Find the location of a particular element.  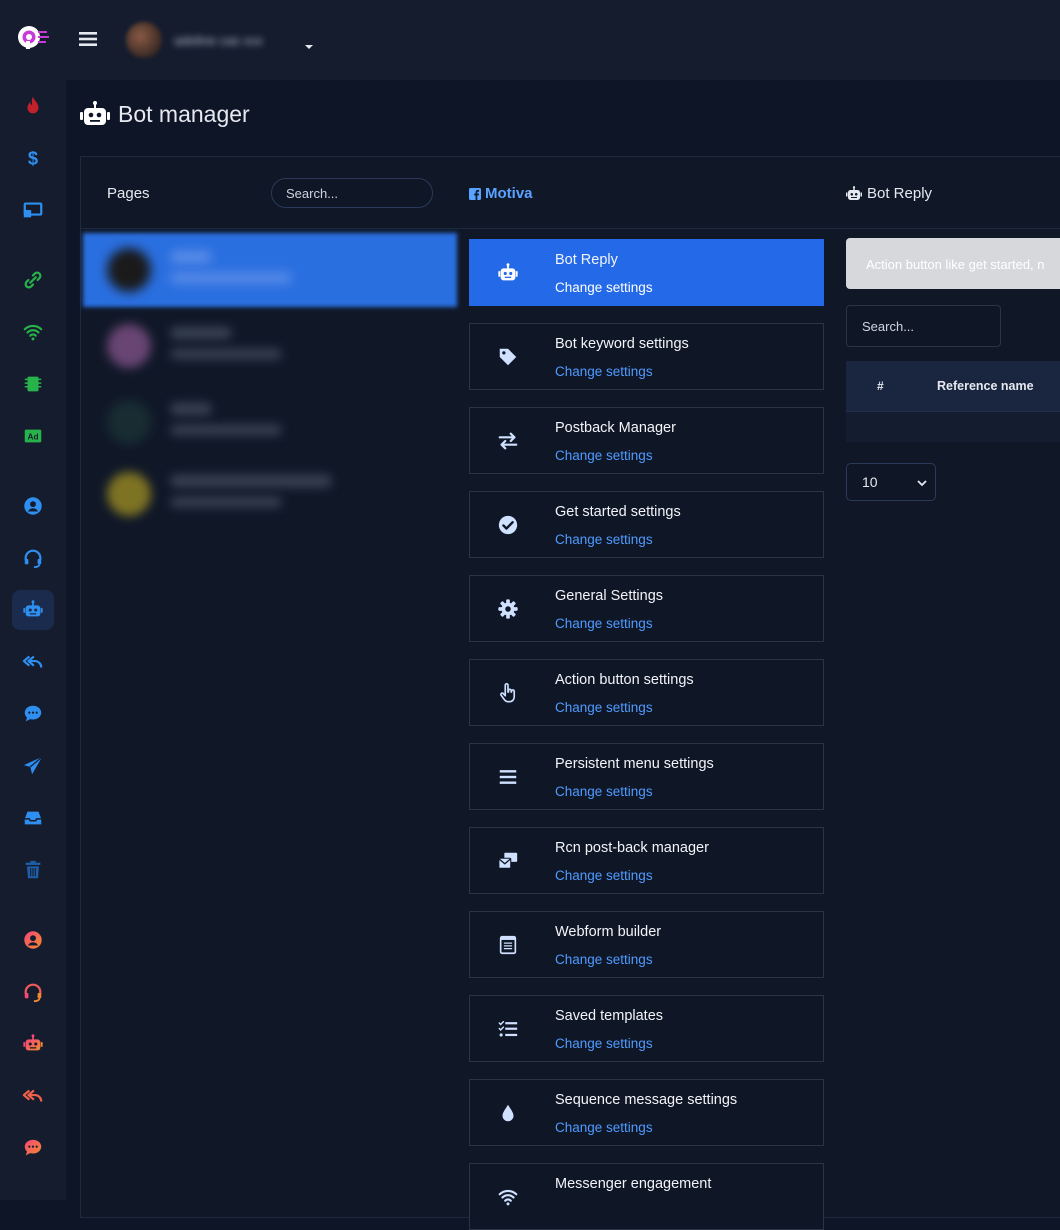

bot-reply-panel-title: Bot Reply is located at coordinates (889, 193).